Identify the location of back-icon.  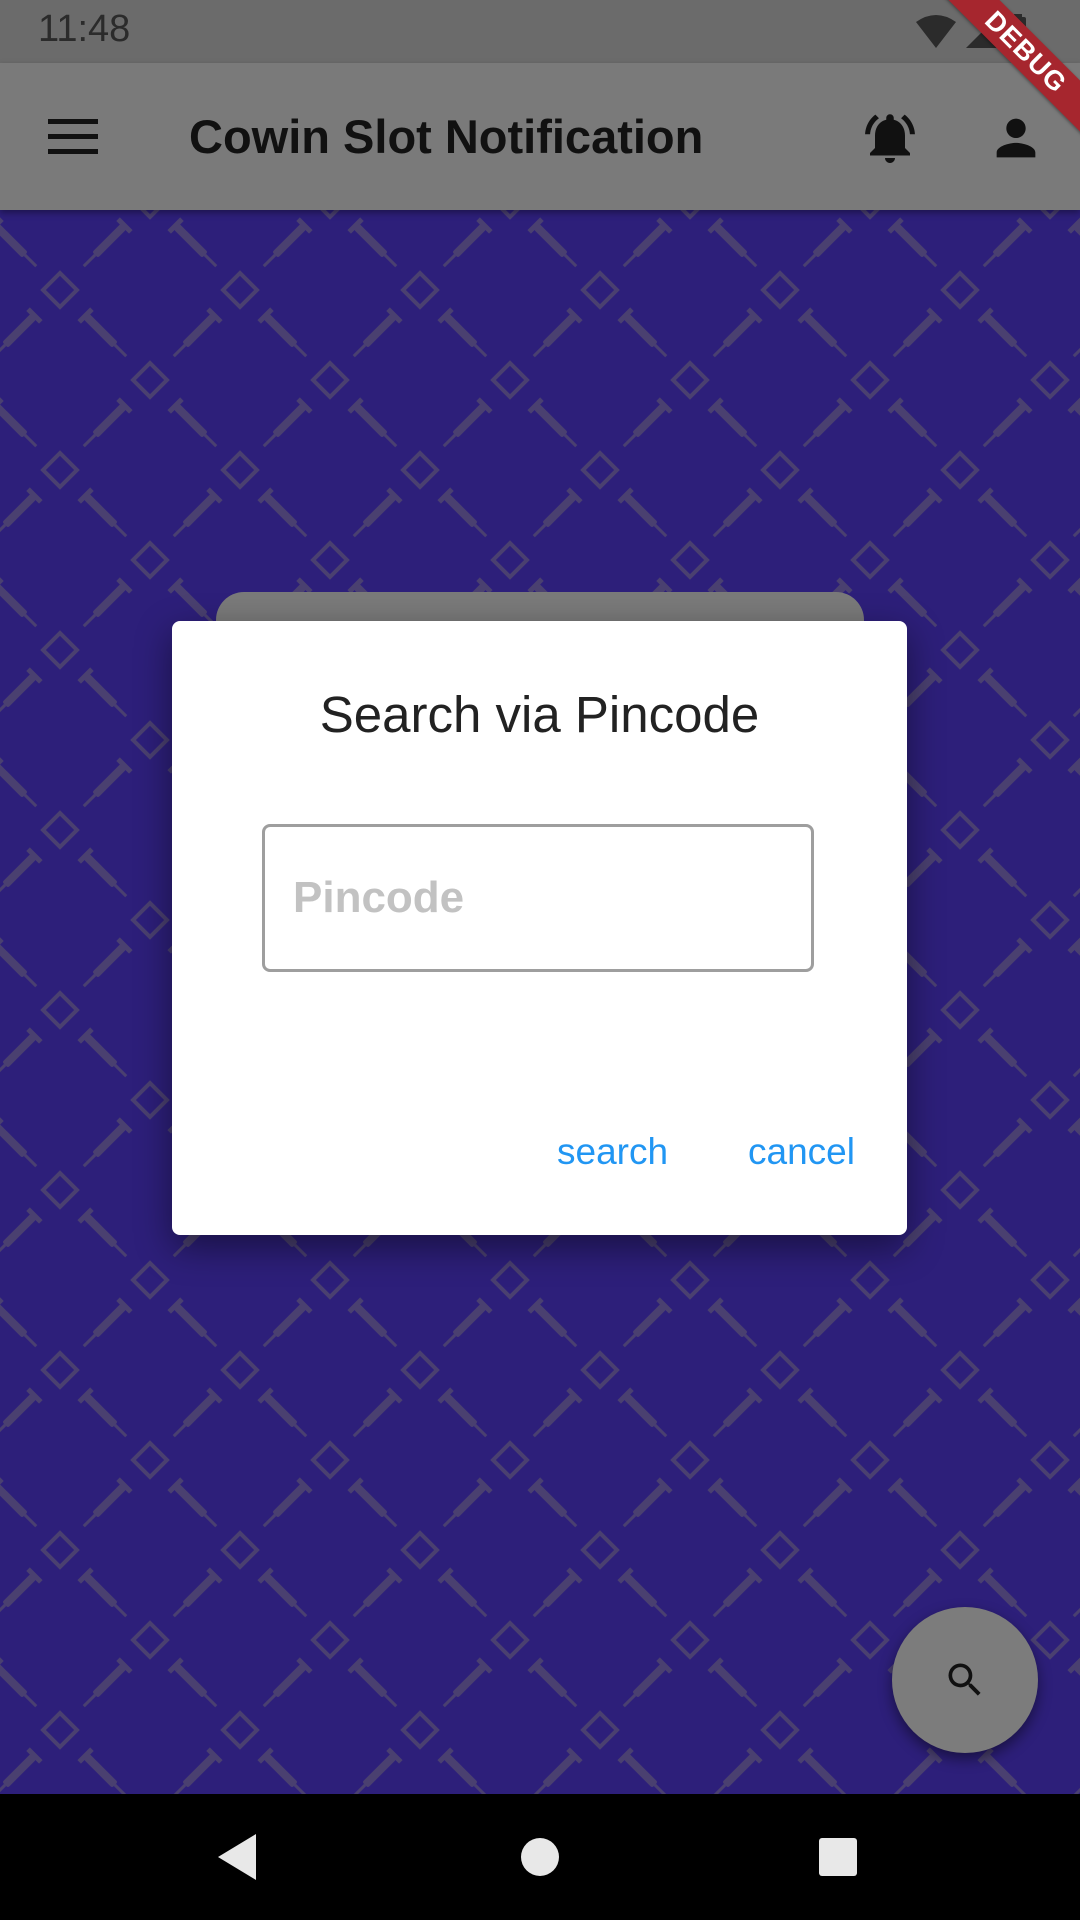
(237, 1857).